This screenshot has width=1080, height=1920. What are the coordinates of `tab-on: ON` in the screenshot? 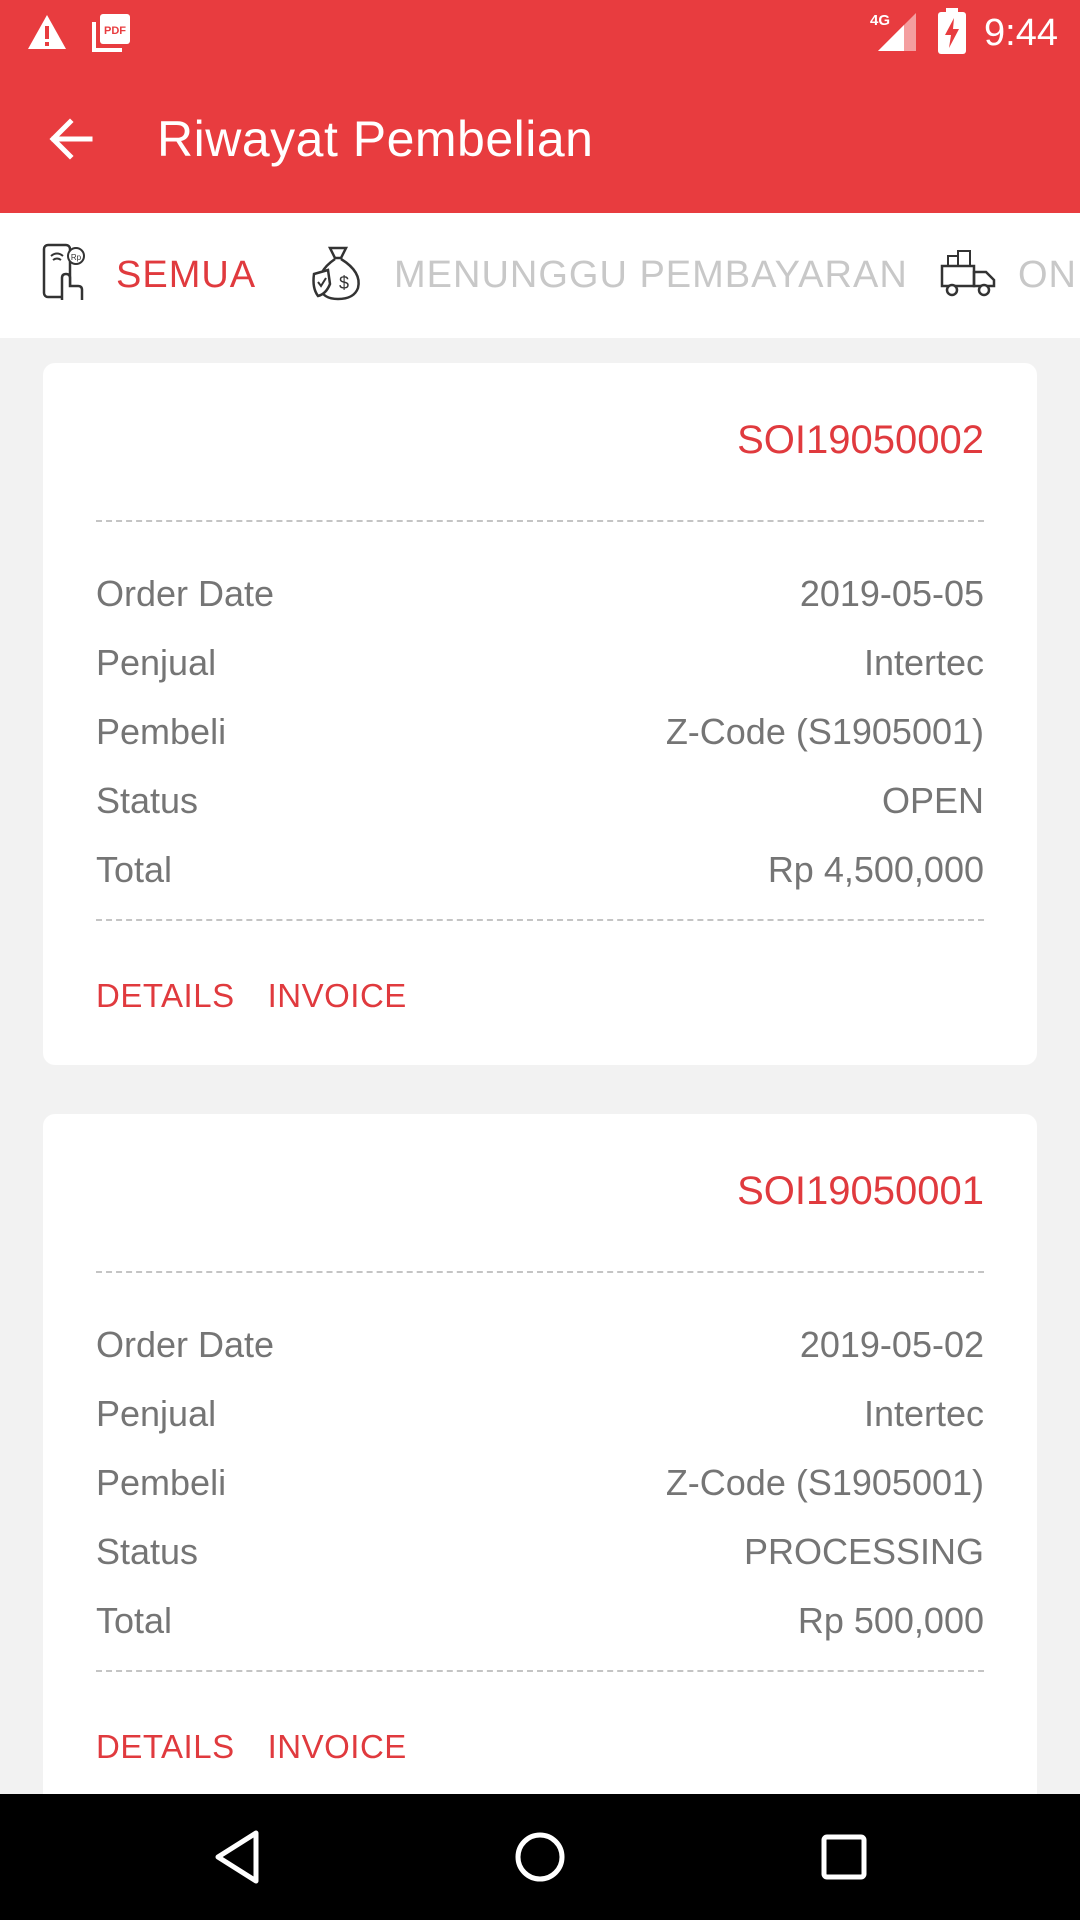 It's located at (1008, 275).